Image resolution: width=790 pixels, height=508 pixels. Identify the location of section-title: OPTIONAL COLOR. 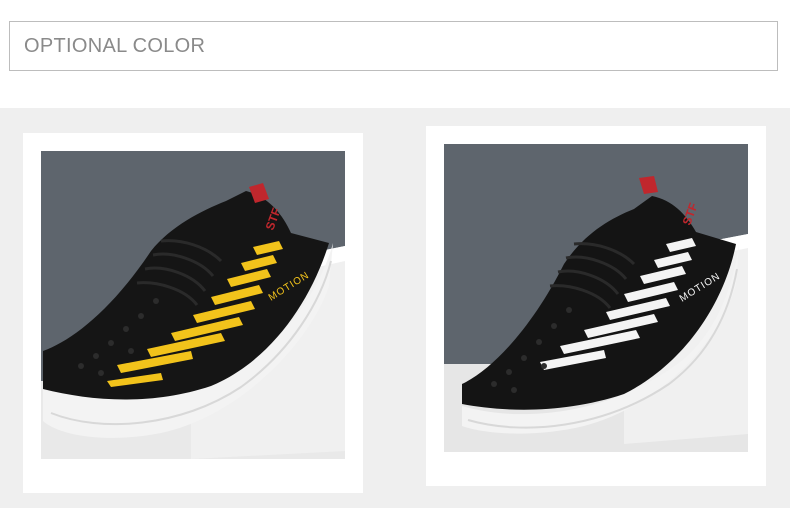
(115, 46).